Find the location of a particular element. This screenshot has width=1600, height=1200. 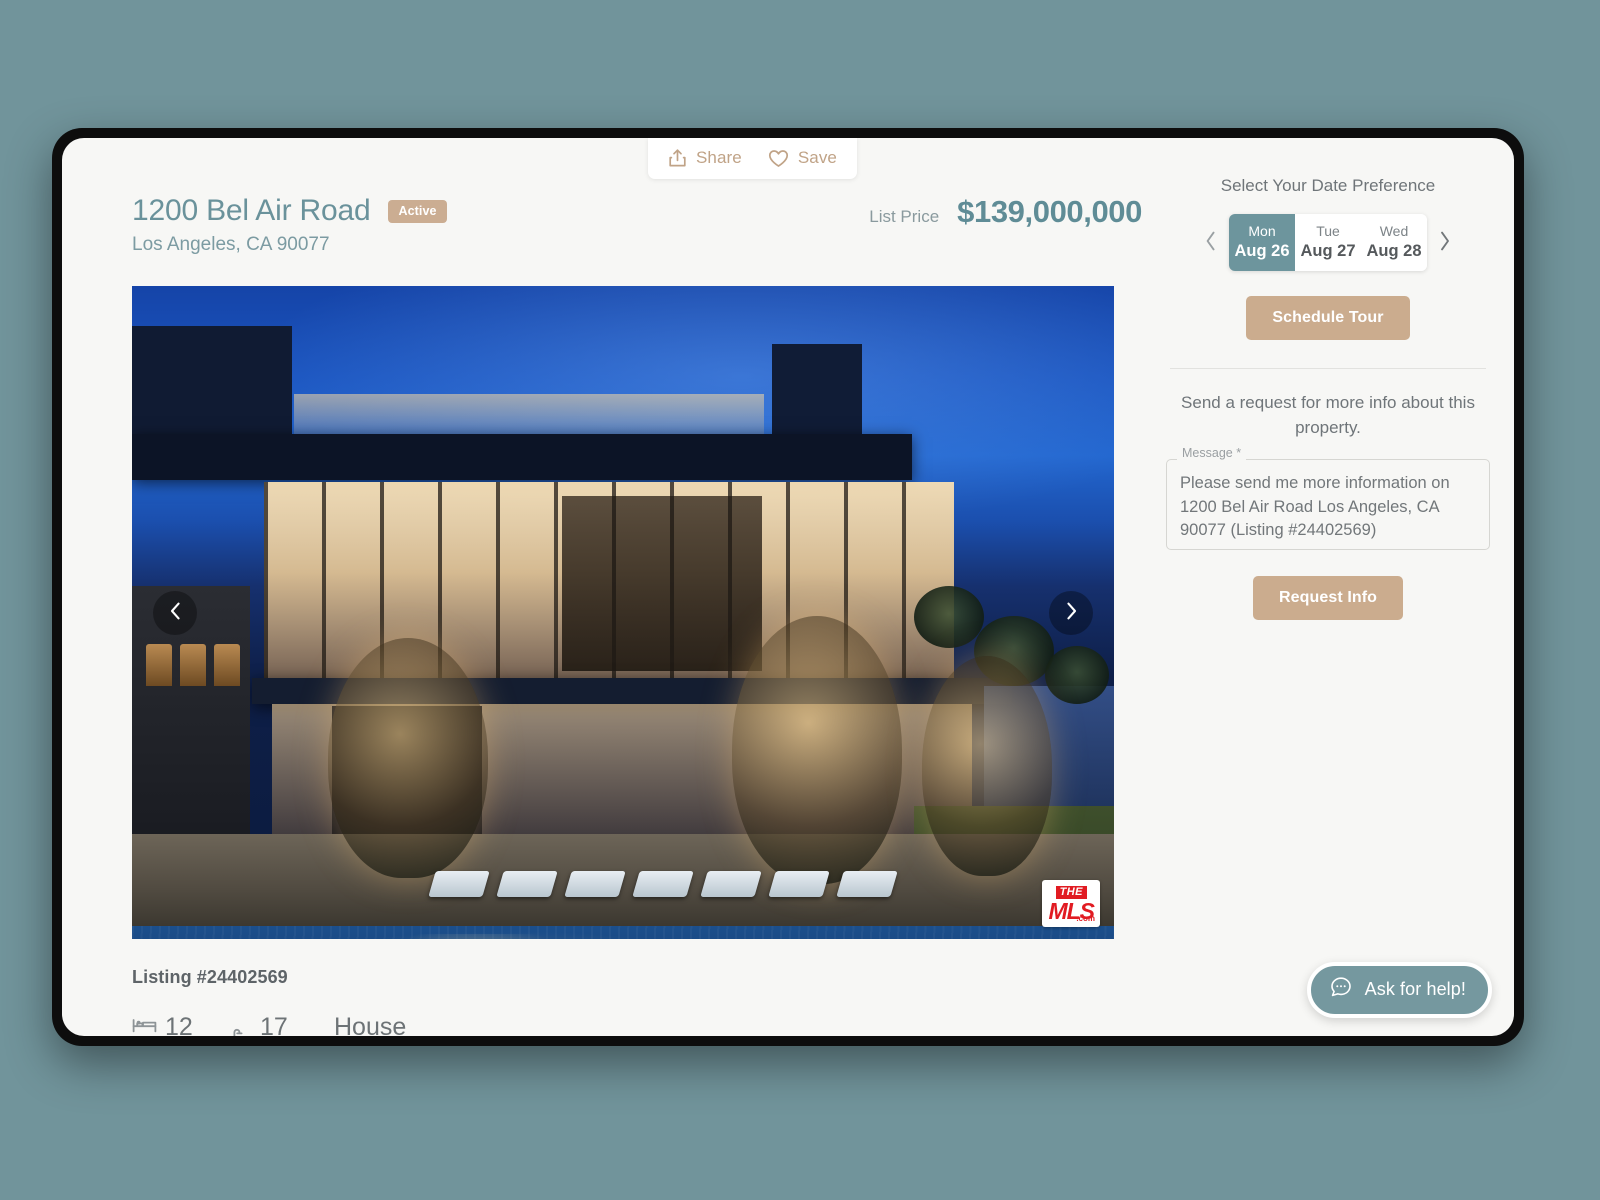

date-preference-label: Select Your Date Preference is located at coordinates (1328, 185).